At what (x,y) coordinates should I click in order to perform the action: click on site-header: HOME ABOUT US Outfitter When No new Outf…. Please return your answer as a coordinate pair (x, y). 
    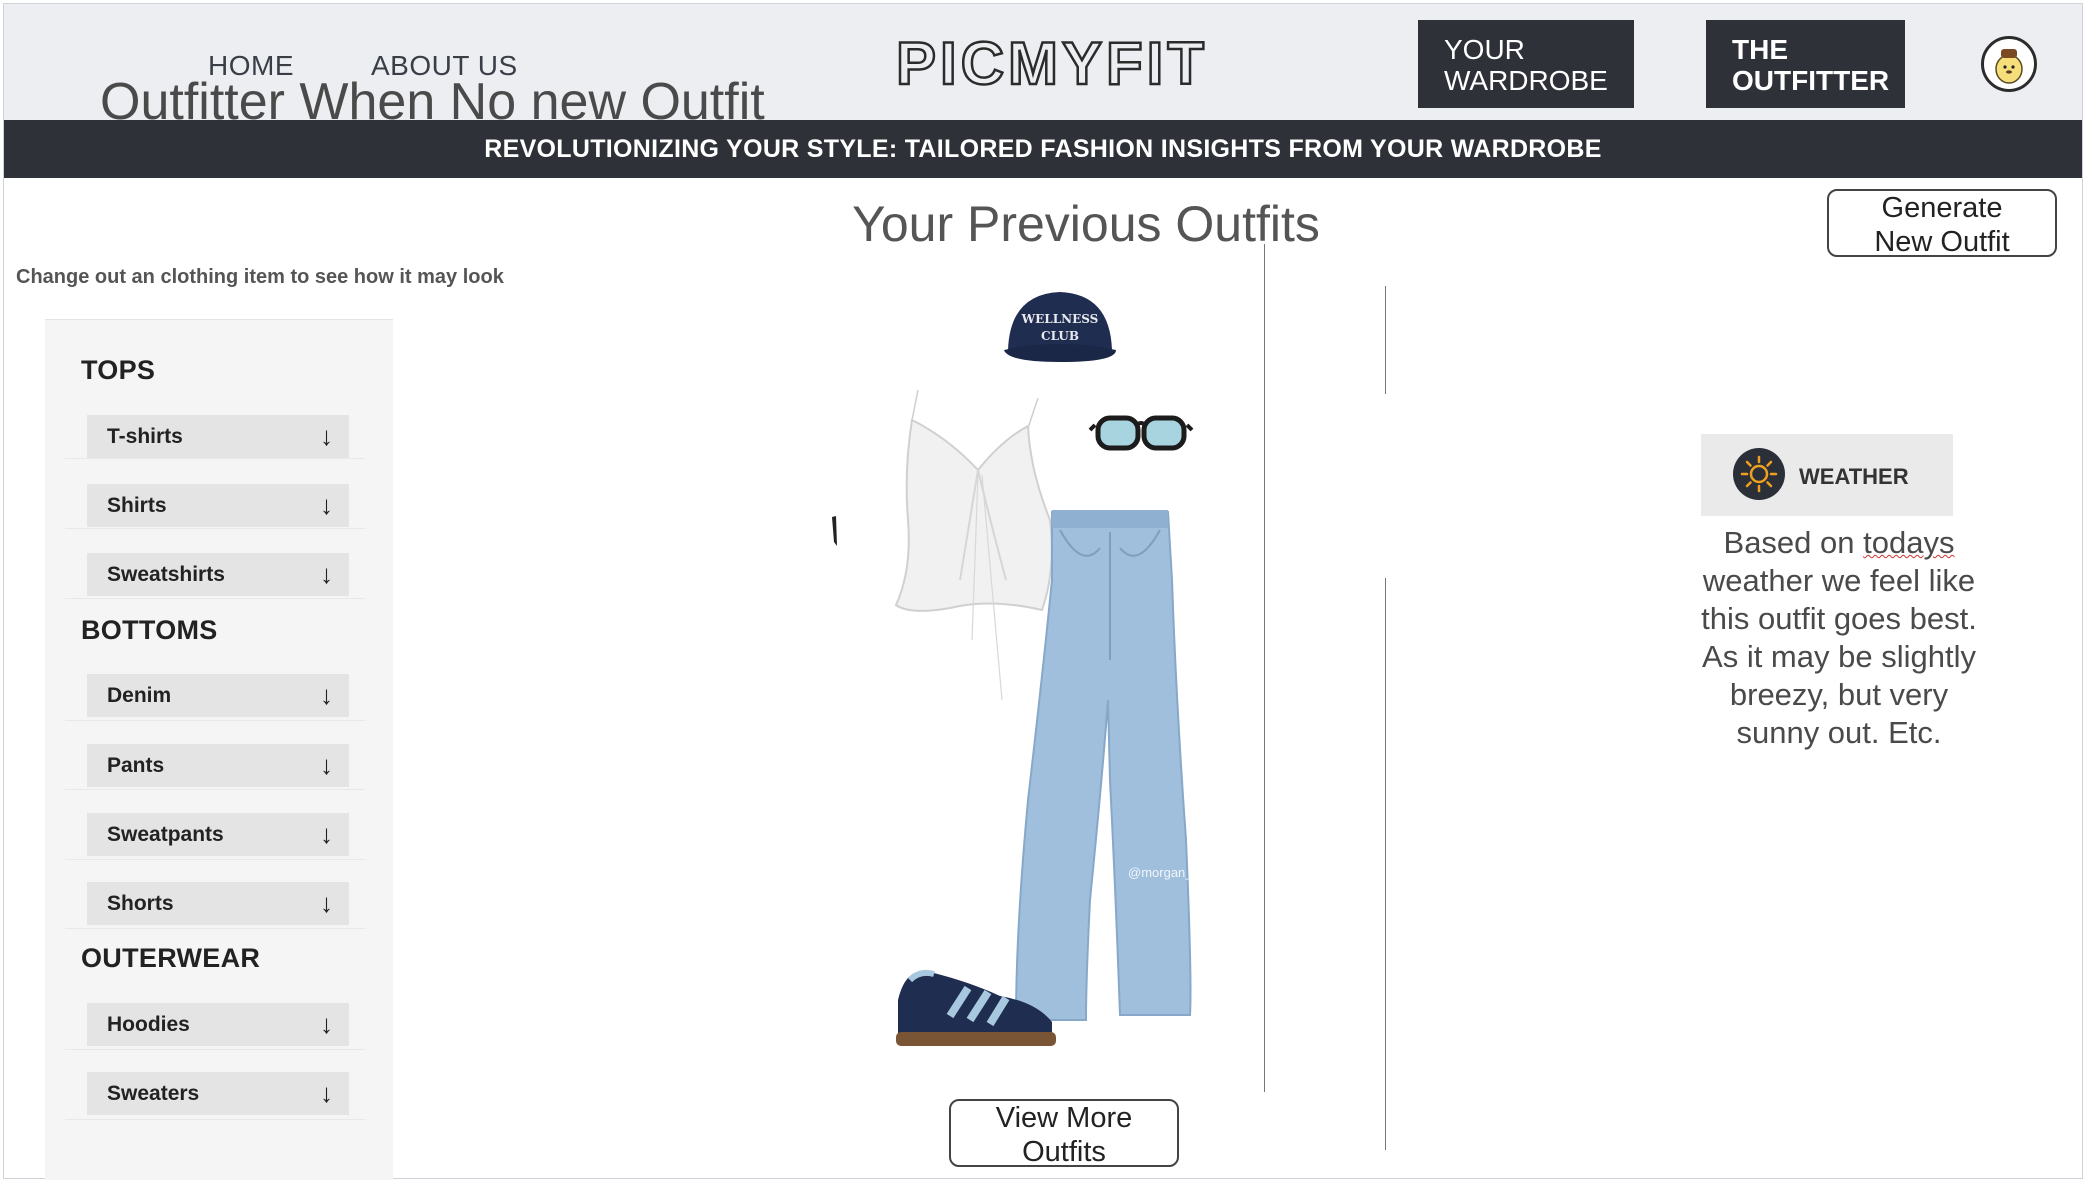
    Looking at the image, I should click on (1043, 67).